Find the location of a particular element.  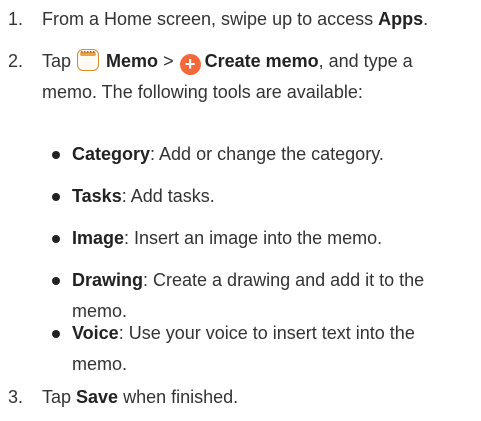

memo-label: Memo is located at coordinates (132, 61).